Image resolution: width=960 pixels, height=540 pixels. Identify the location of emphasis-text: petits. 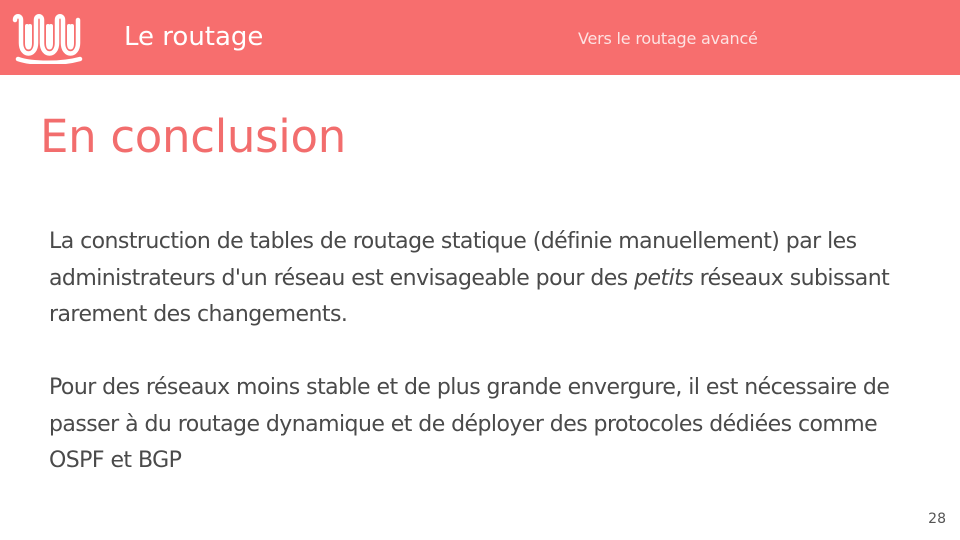
(664, 278).